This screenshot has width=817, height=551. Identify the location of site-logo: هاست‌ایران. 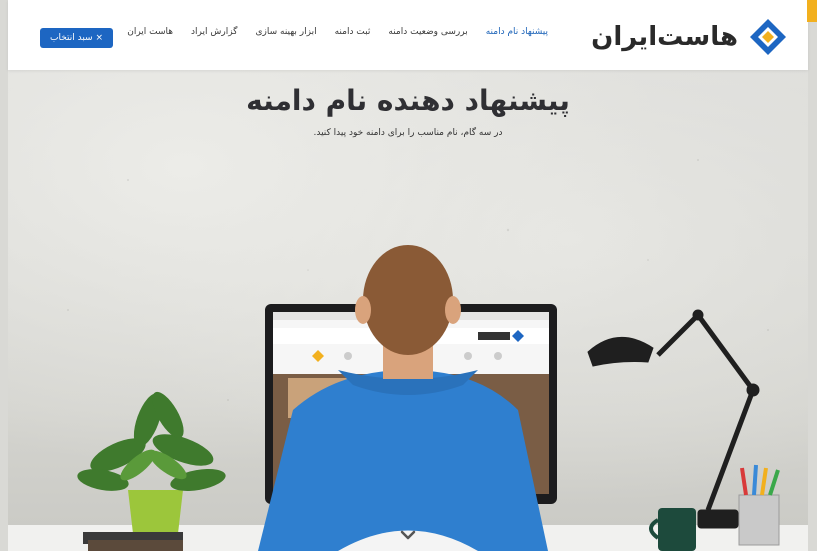
(689, 37).